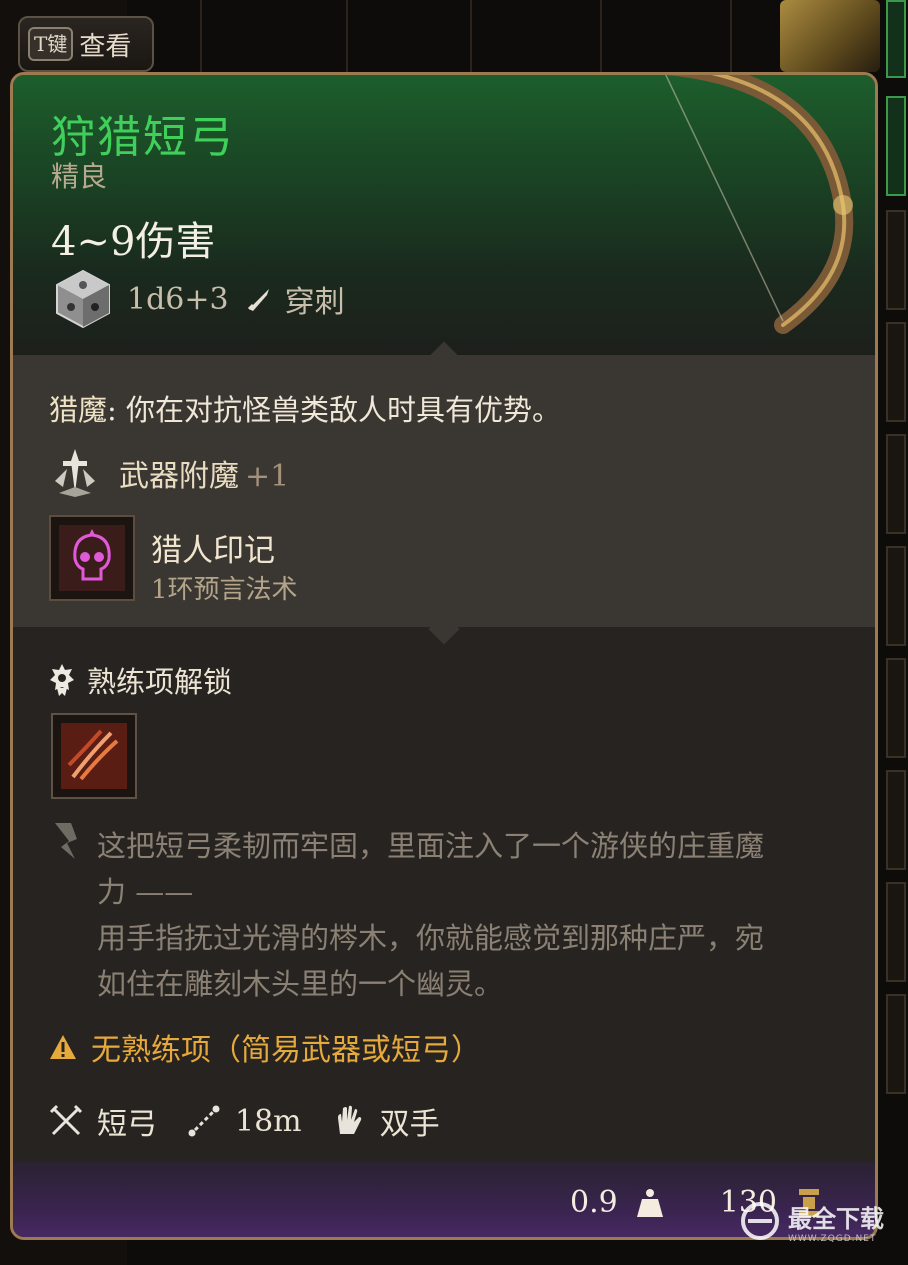 The image size is (908, 1265). Describe the element at coordinates (178, 299) in the screenshot. I see `damage-dice: 1d6+3` at that location.